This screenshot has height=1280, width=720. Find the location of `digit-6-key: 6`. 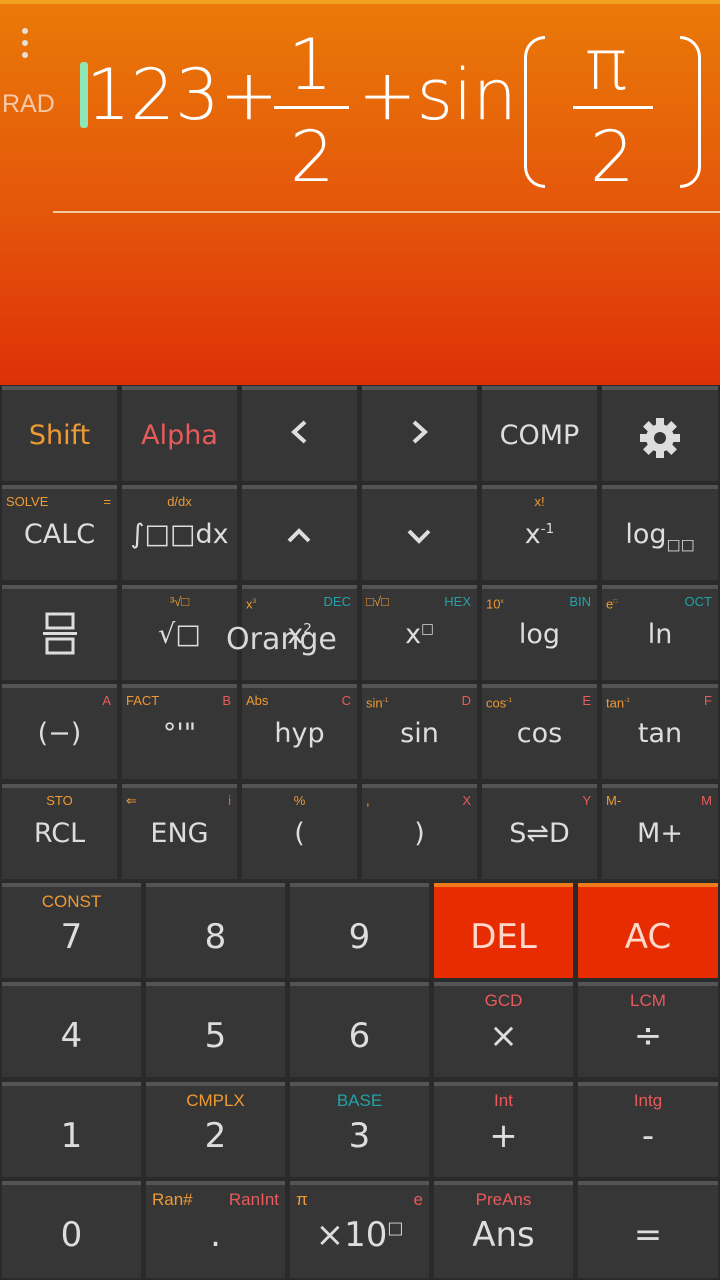

digit-6-key: 6 is located at coordinates (359, 1029).